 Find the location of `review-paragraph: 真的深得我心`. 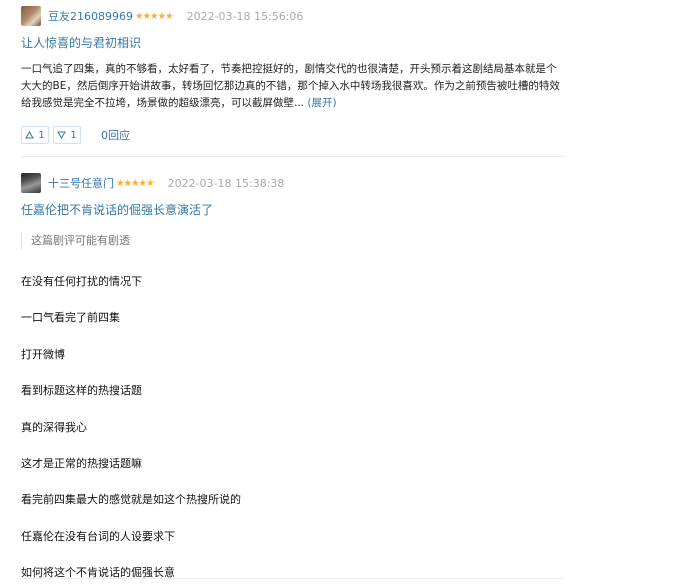

review-paragraph: 真的深得我心 is located at coordinates (54, 427).